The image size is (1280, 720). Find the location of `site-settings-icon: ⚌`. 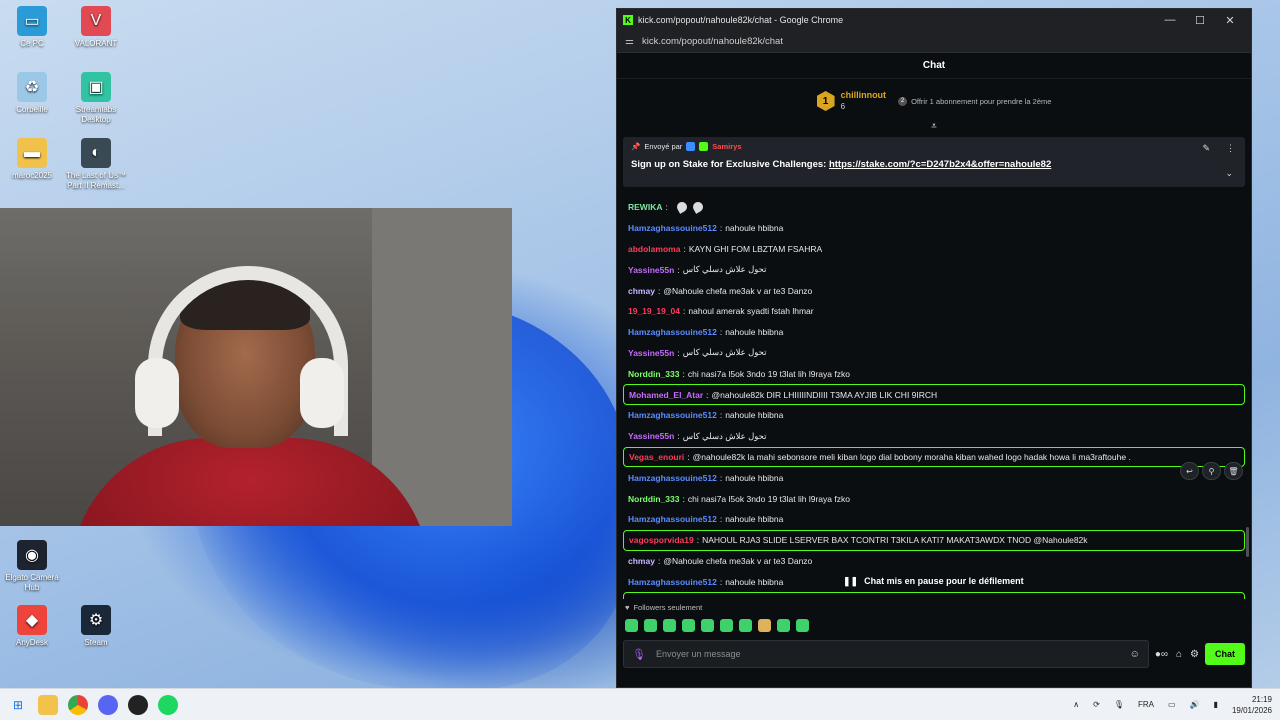

site-settings-icon: ⚌ is located at coordinates (629, 41).